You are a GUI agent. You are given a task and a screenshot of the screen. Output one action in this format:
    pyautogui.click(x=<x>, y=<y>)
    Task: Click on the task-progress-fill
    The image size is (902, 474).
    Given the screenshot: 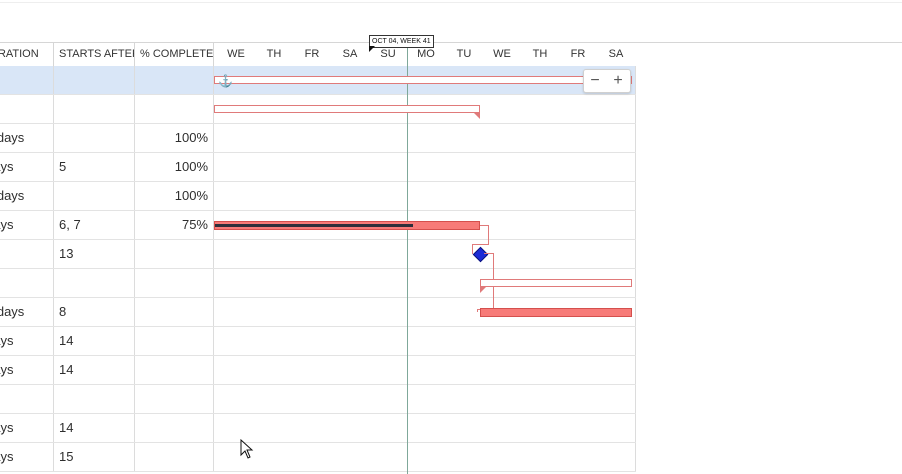 What is the action you would take?
    pyautogui.click(x=314, y=225)
    